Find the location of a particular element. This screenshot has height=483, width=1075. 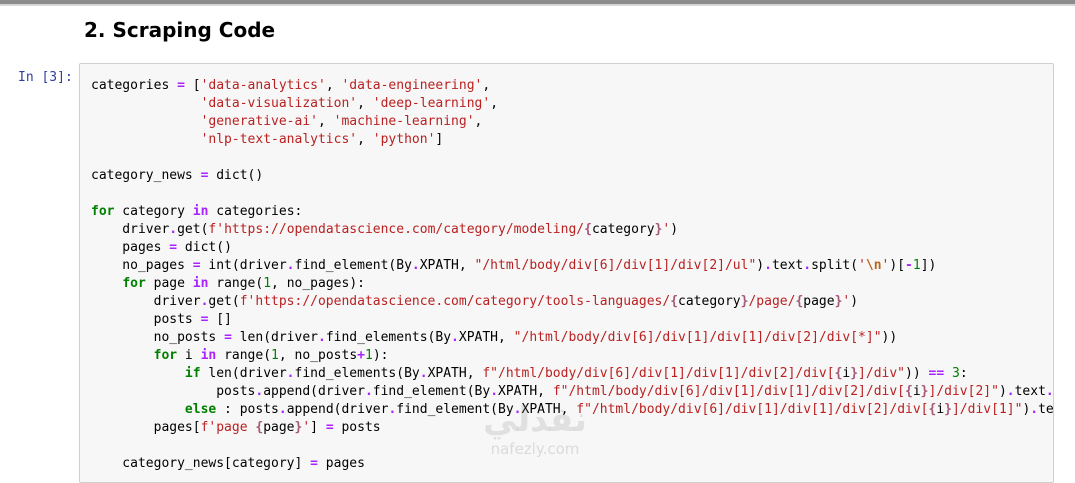

code-token: )[ is located at coordinates (897, 265).